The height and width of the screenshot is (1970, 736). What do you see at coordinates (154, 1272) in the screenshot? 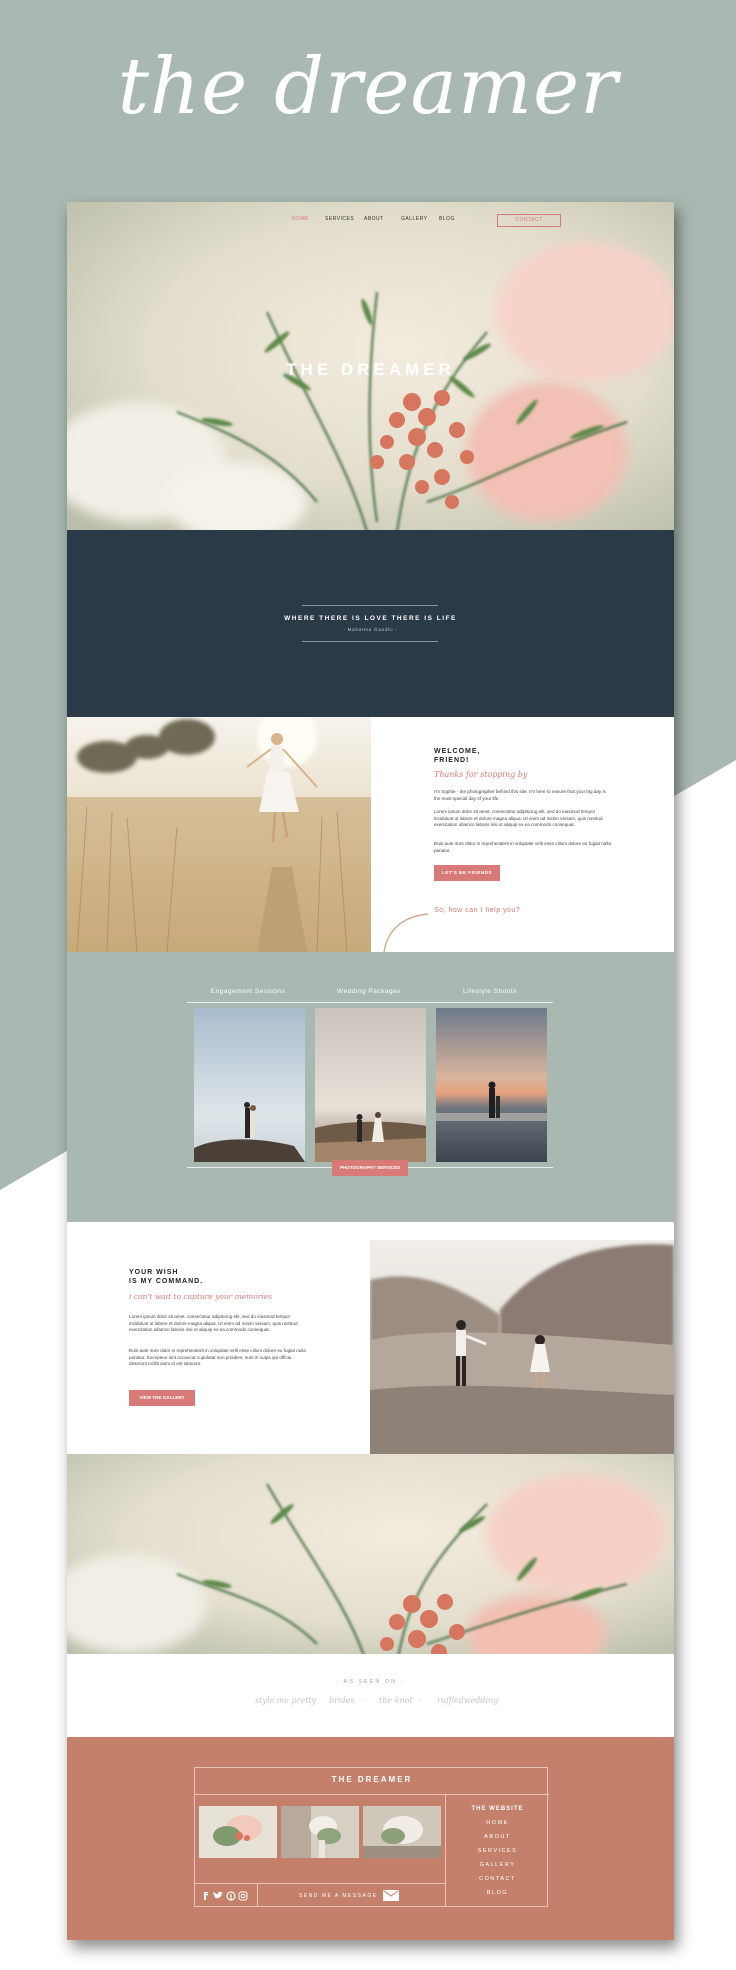
I see `wish-heading-line1: YOUR WISH` at bounding box center [154, 1272].